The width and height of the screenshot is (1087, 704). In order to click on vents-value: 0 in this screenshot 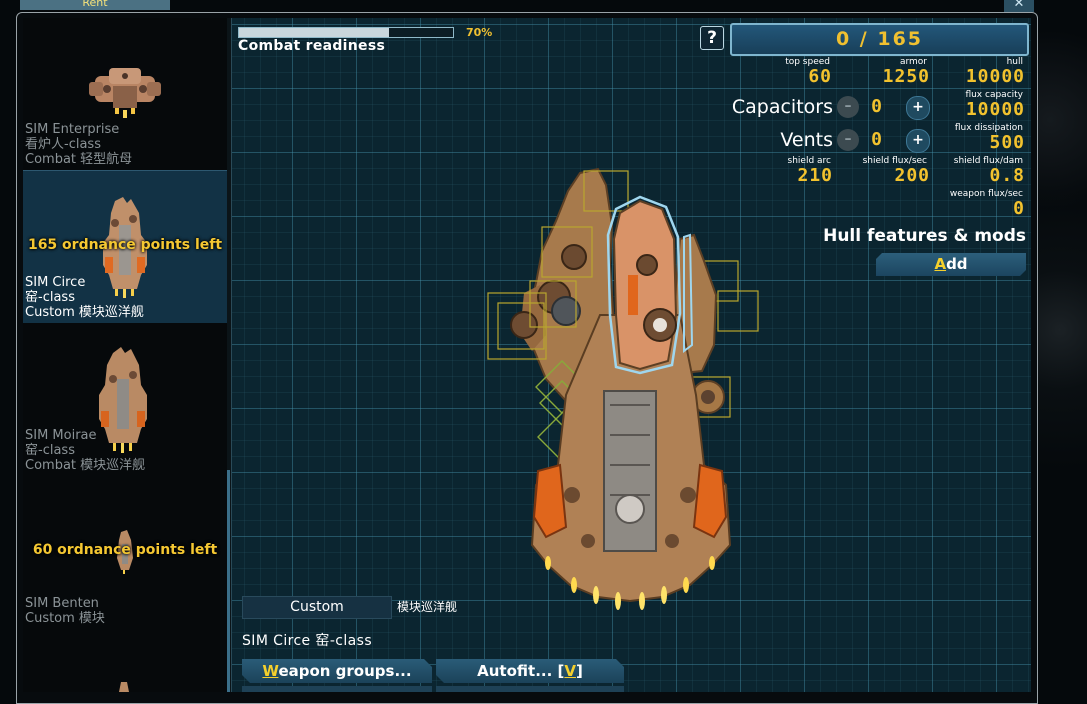, I will do `click(877, 139)`.